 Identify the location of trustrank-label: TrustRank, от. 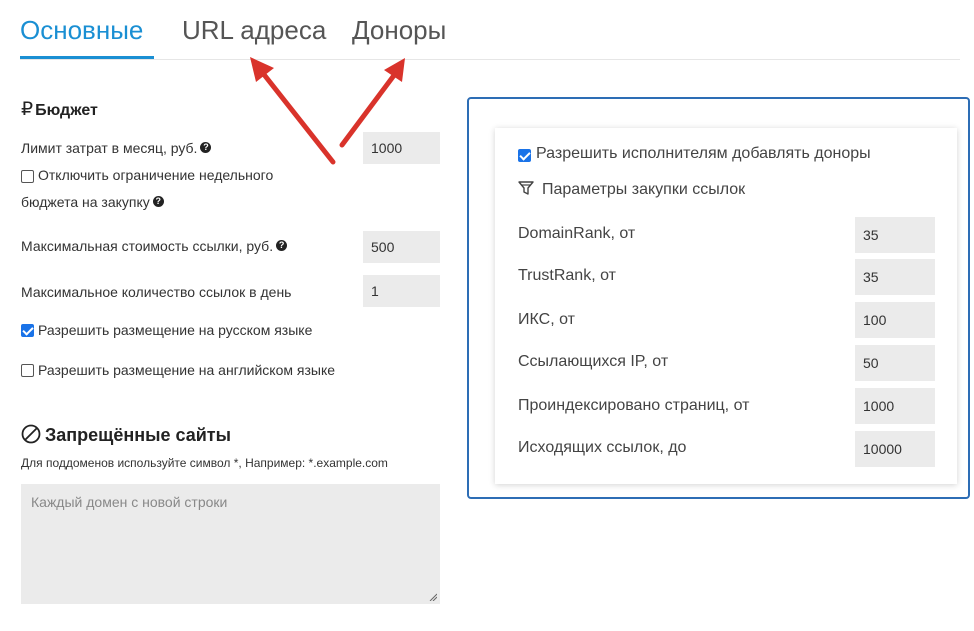
(567, 275).